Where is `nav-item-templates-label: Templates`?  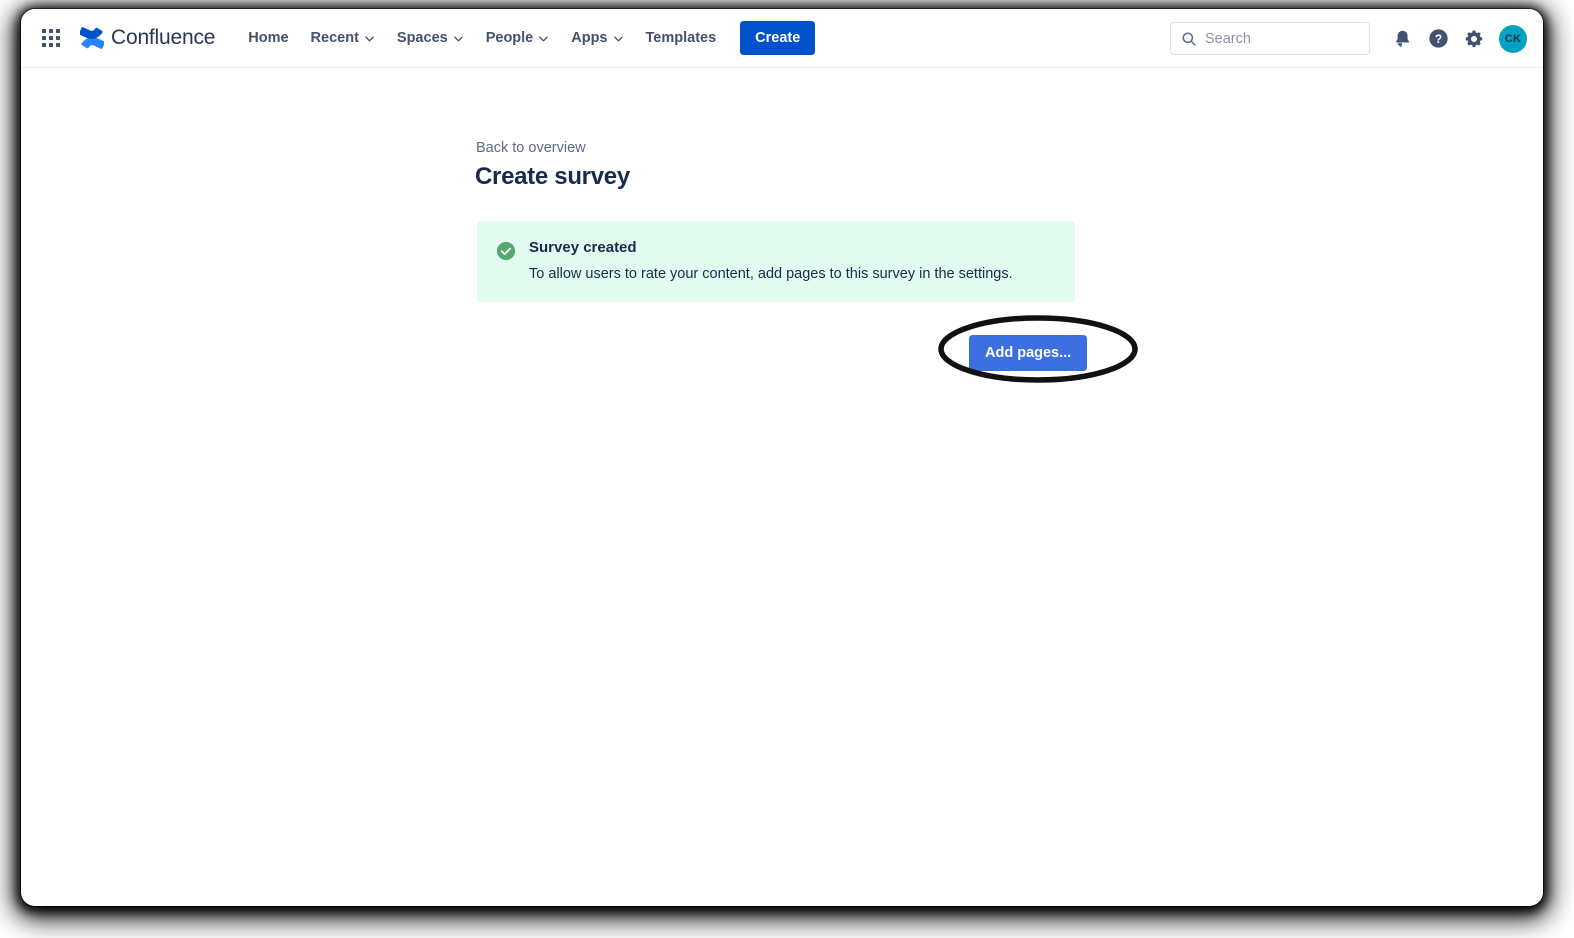 nav-item-templates-label: Templates is located at coordinates (681, 38).